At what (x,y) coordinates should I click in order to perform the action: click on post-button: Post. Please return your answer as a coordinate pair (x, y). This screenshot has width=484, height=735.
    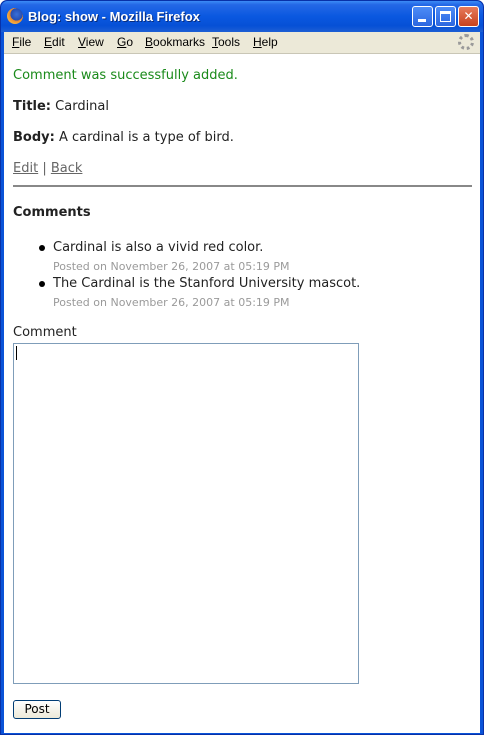
    Looking at the image, I should click on (37, 709).